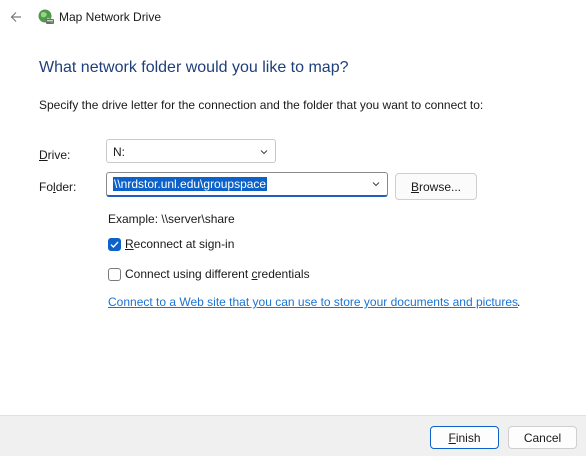 This screenshot has height=456, width=586. I want to click on reconnect-label: Reconnect at sign-in, so click(179, 244).